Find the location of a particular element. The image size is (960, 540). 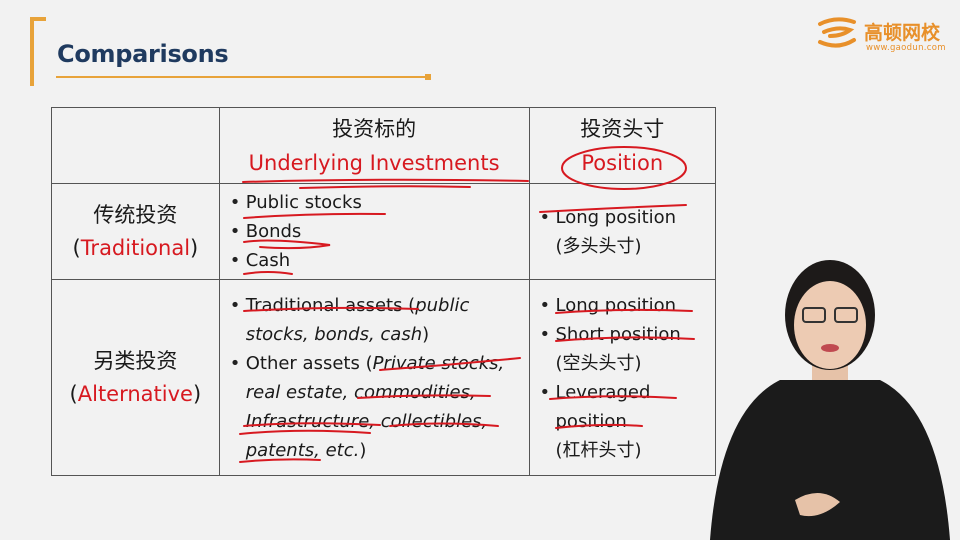

header-underlying-en: Underlying Investments is located at coordinates (374, 162).